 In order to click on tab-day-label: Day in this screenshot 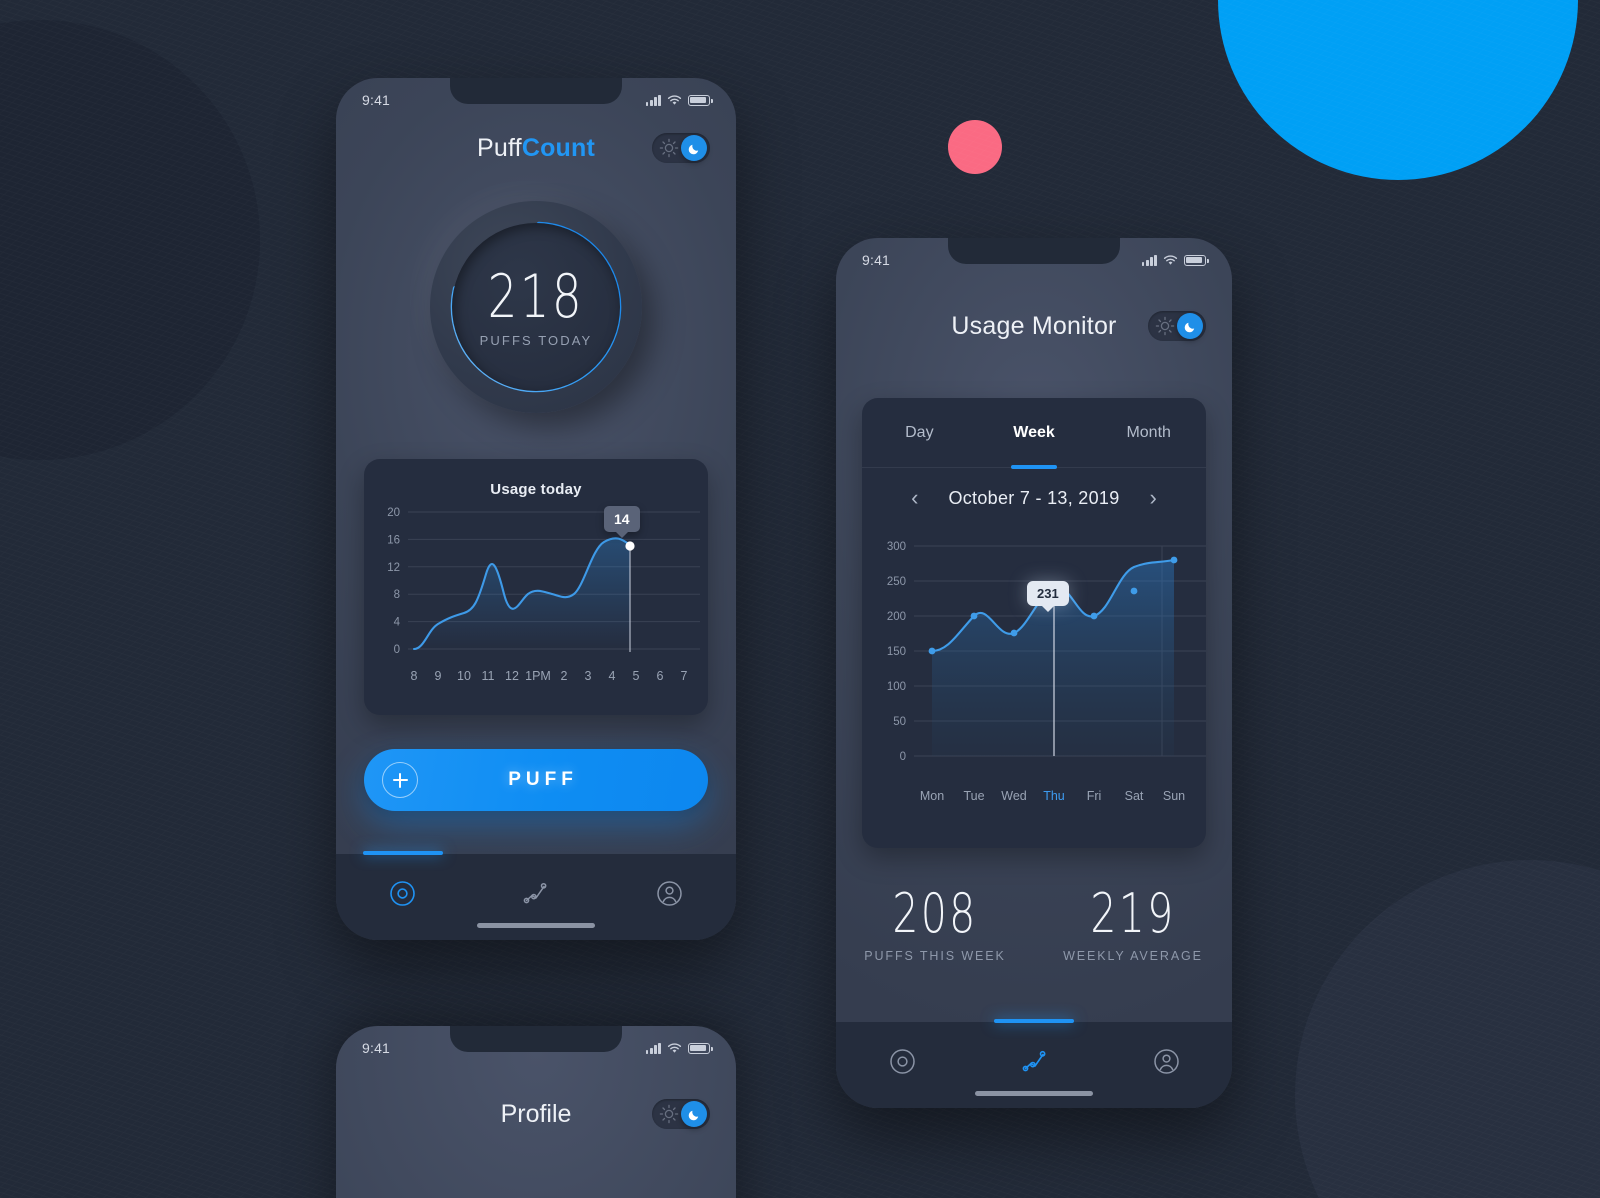, I will do `click(919, 432)`.